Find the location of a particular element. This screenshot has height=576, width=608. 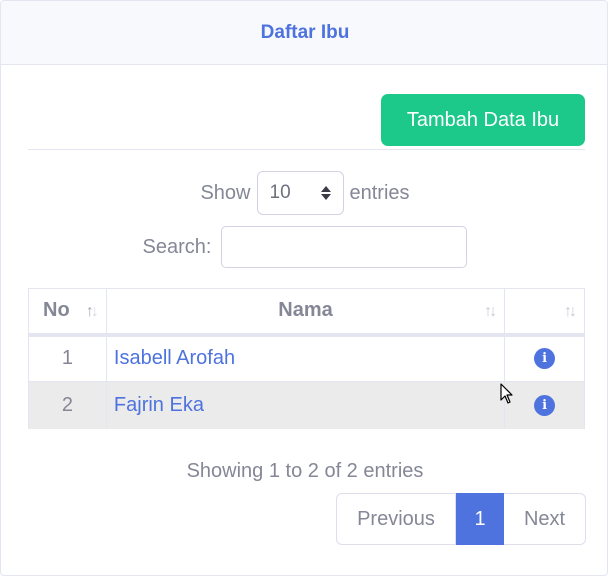

row-number: 2 is located at coordinates (67, 405).